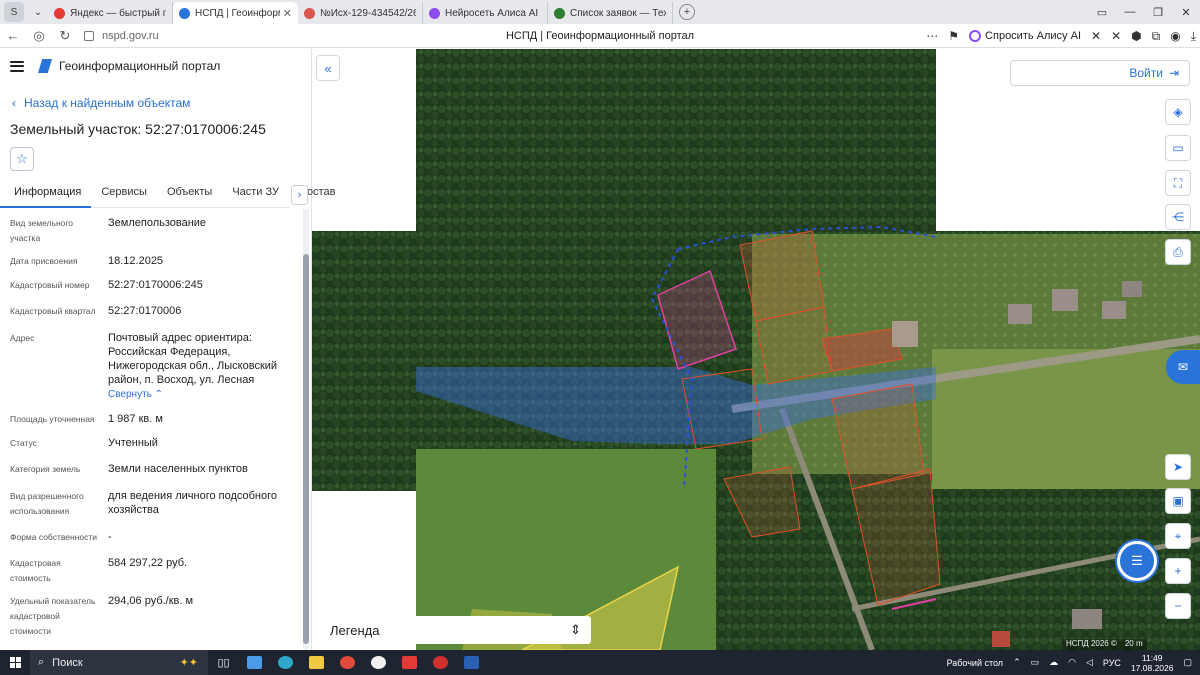 This screenshot has height=675, width=1200. Describe the element at coordinates (1089, 662) in the screenshot. I see `volume-icon: ◁` at that location.